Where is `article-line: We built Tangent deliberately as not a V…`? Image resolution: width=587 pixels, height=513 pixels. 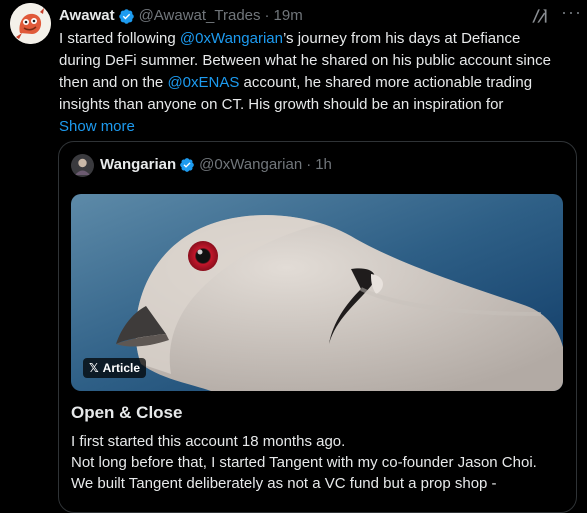 article-line: We built Tangent deliberately as not a V… is located at coordinates (284, 483).